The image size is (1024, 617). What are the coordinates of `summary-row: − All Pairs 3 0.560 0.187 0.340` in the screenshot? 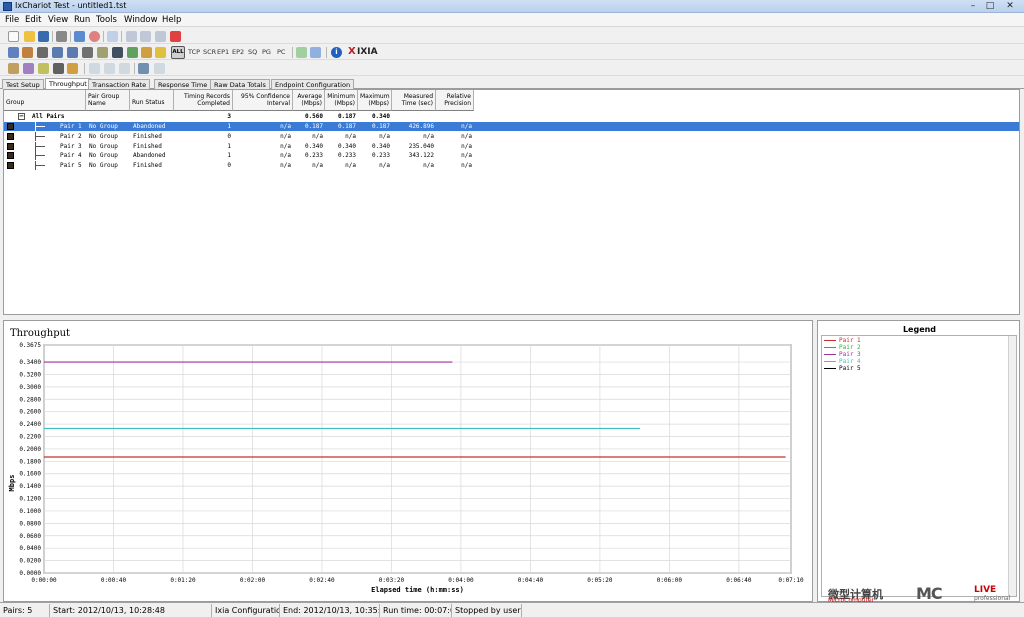 It's located at (511, 116).